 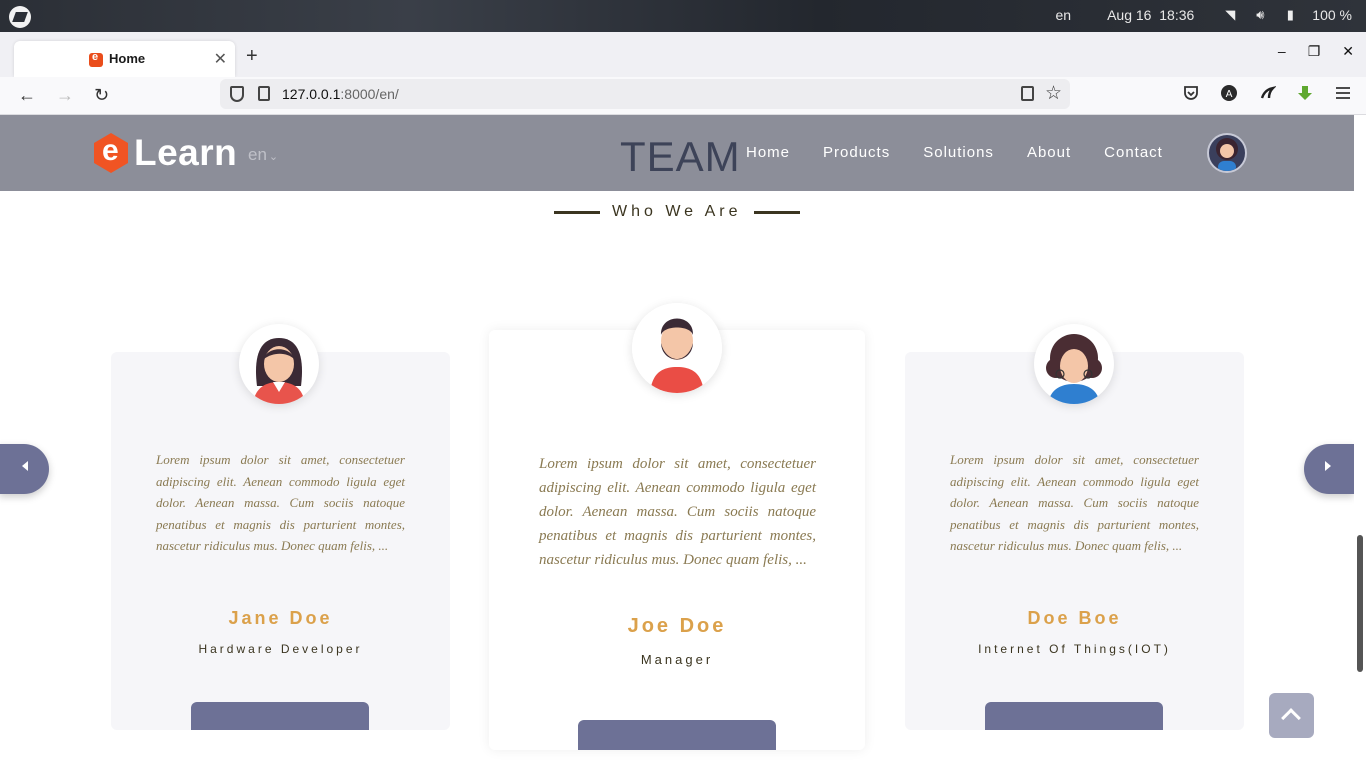 I want to click on battery-level: 100 %, so click(x=1332, y=15).